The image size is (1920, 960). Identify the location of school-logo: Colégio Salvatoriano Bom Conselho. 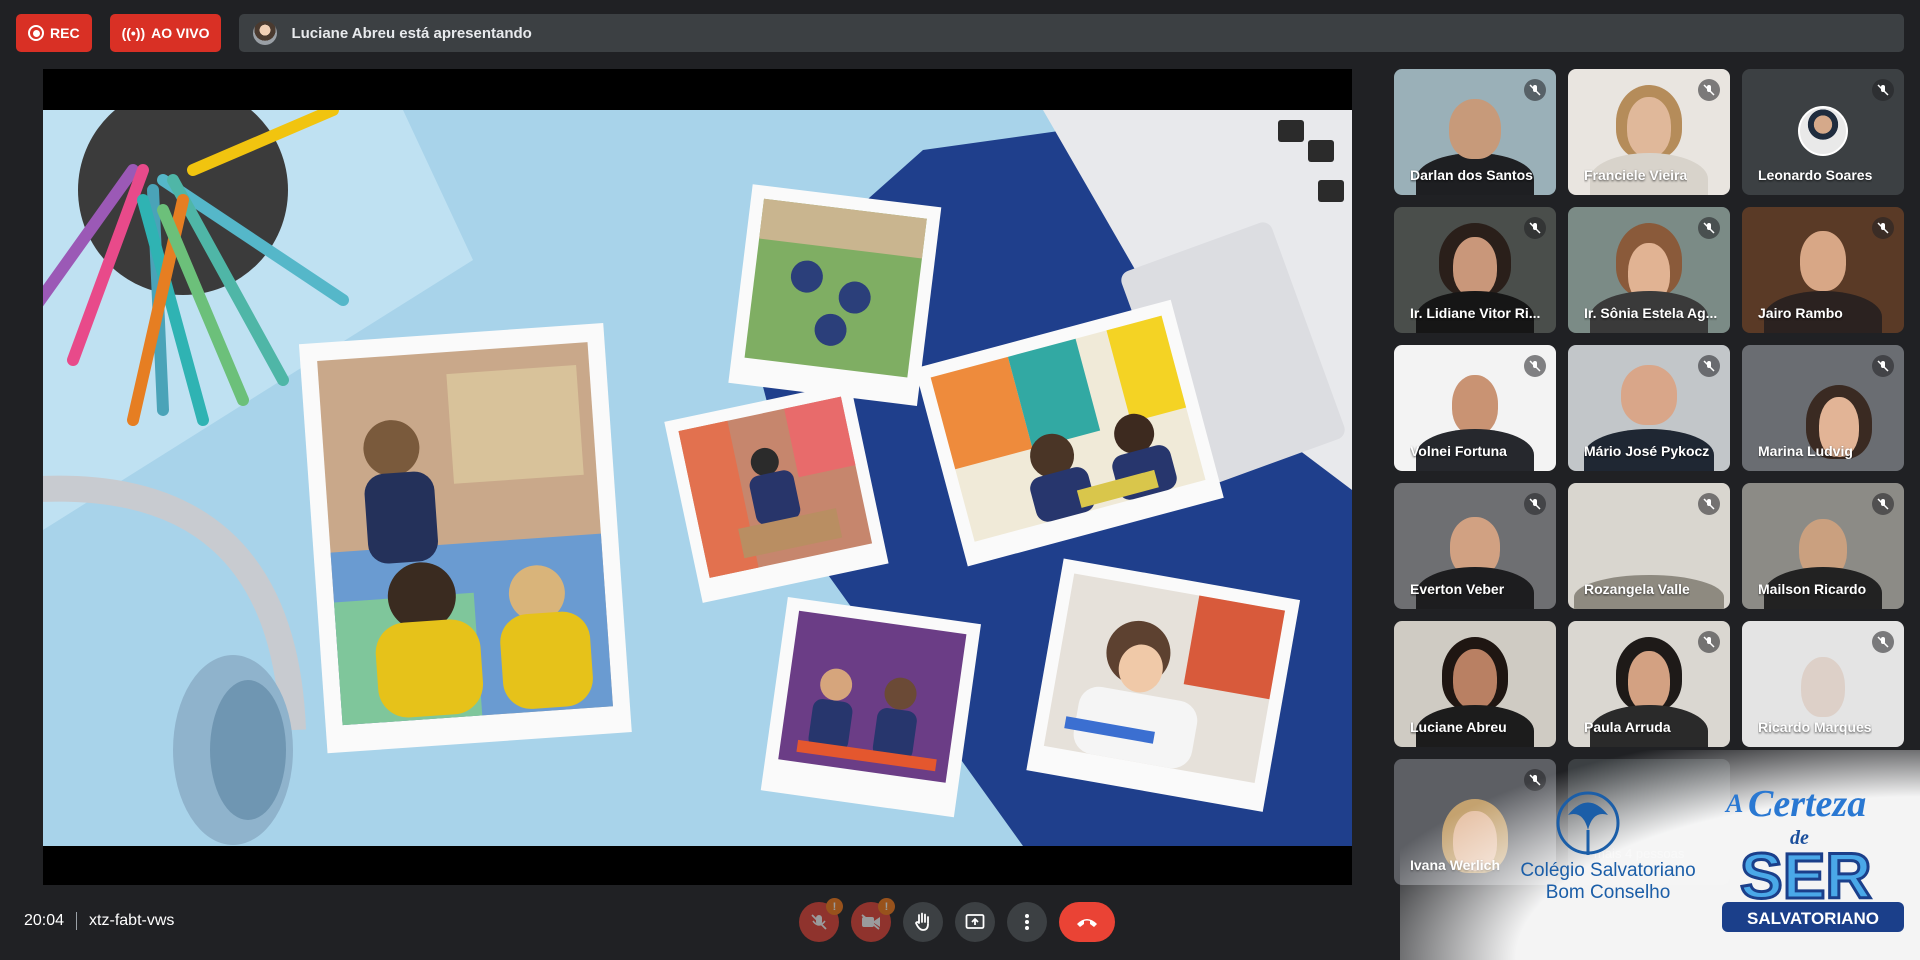
(1608, 842).